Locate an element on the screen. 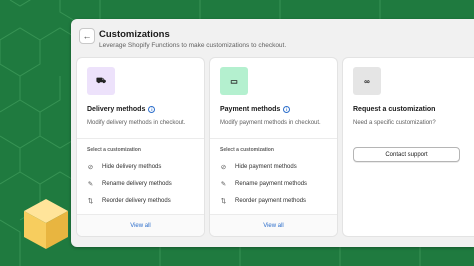 The height and width of the screenshot is (266, 474). option-label: Reorder delivery methods is located at coordinates (136, 201).